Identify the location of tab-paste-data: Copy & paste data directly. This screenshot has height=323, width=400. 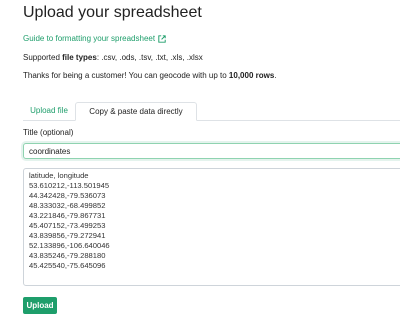
(136, 111).